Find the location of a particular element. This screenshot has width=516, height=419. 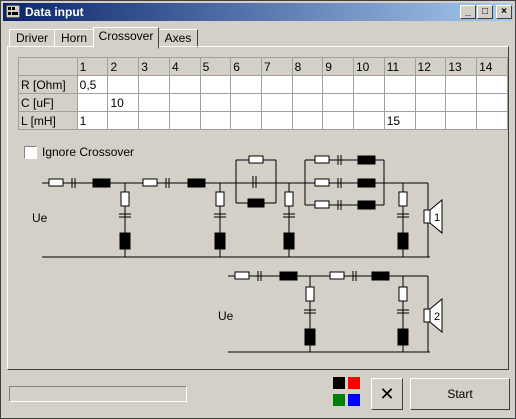

start-button: Start is located at coordinates (460, 394).